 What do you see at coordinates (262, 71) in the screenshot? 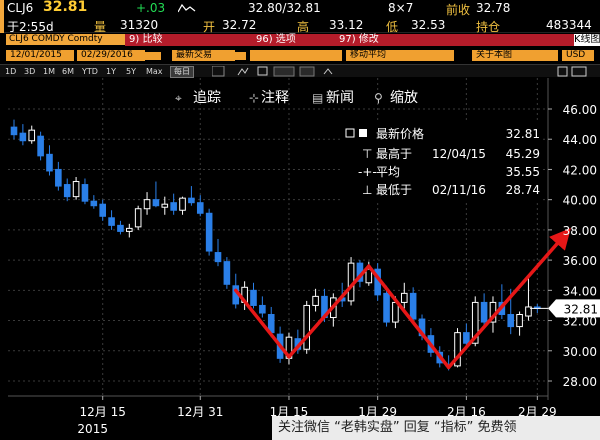
I see `box-tool-icon` at bounding box center [262, 71].